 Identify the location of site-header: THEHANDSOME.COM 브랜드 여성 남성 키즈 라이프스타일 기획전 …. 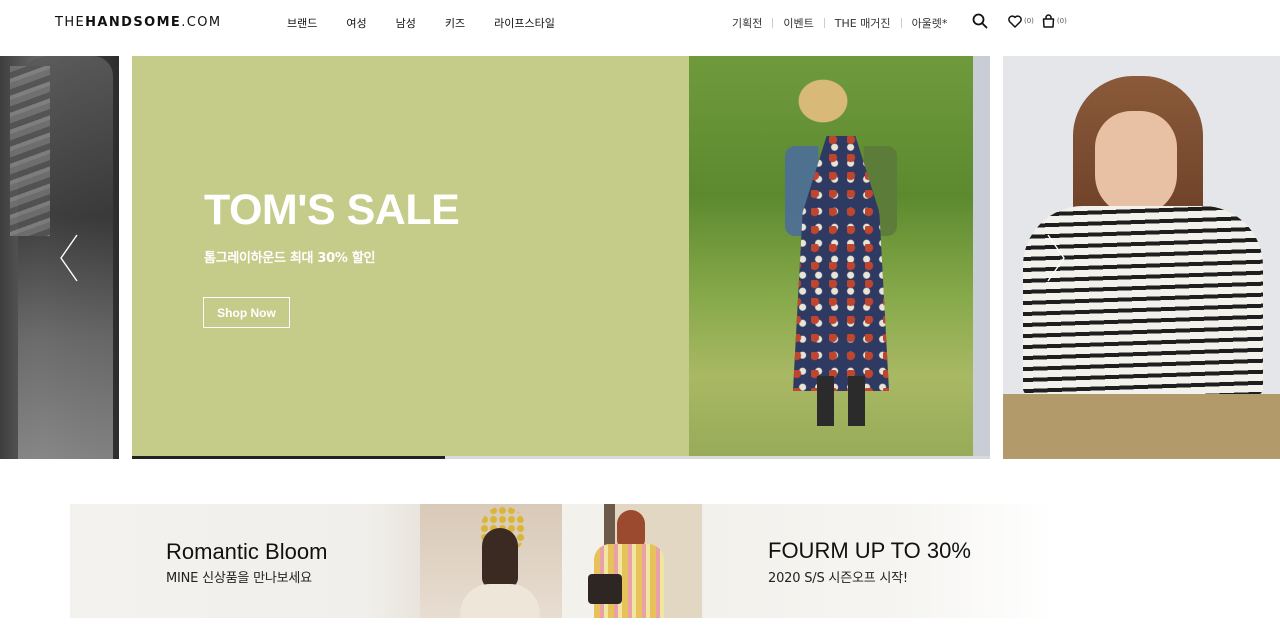
(640, 23).